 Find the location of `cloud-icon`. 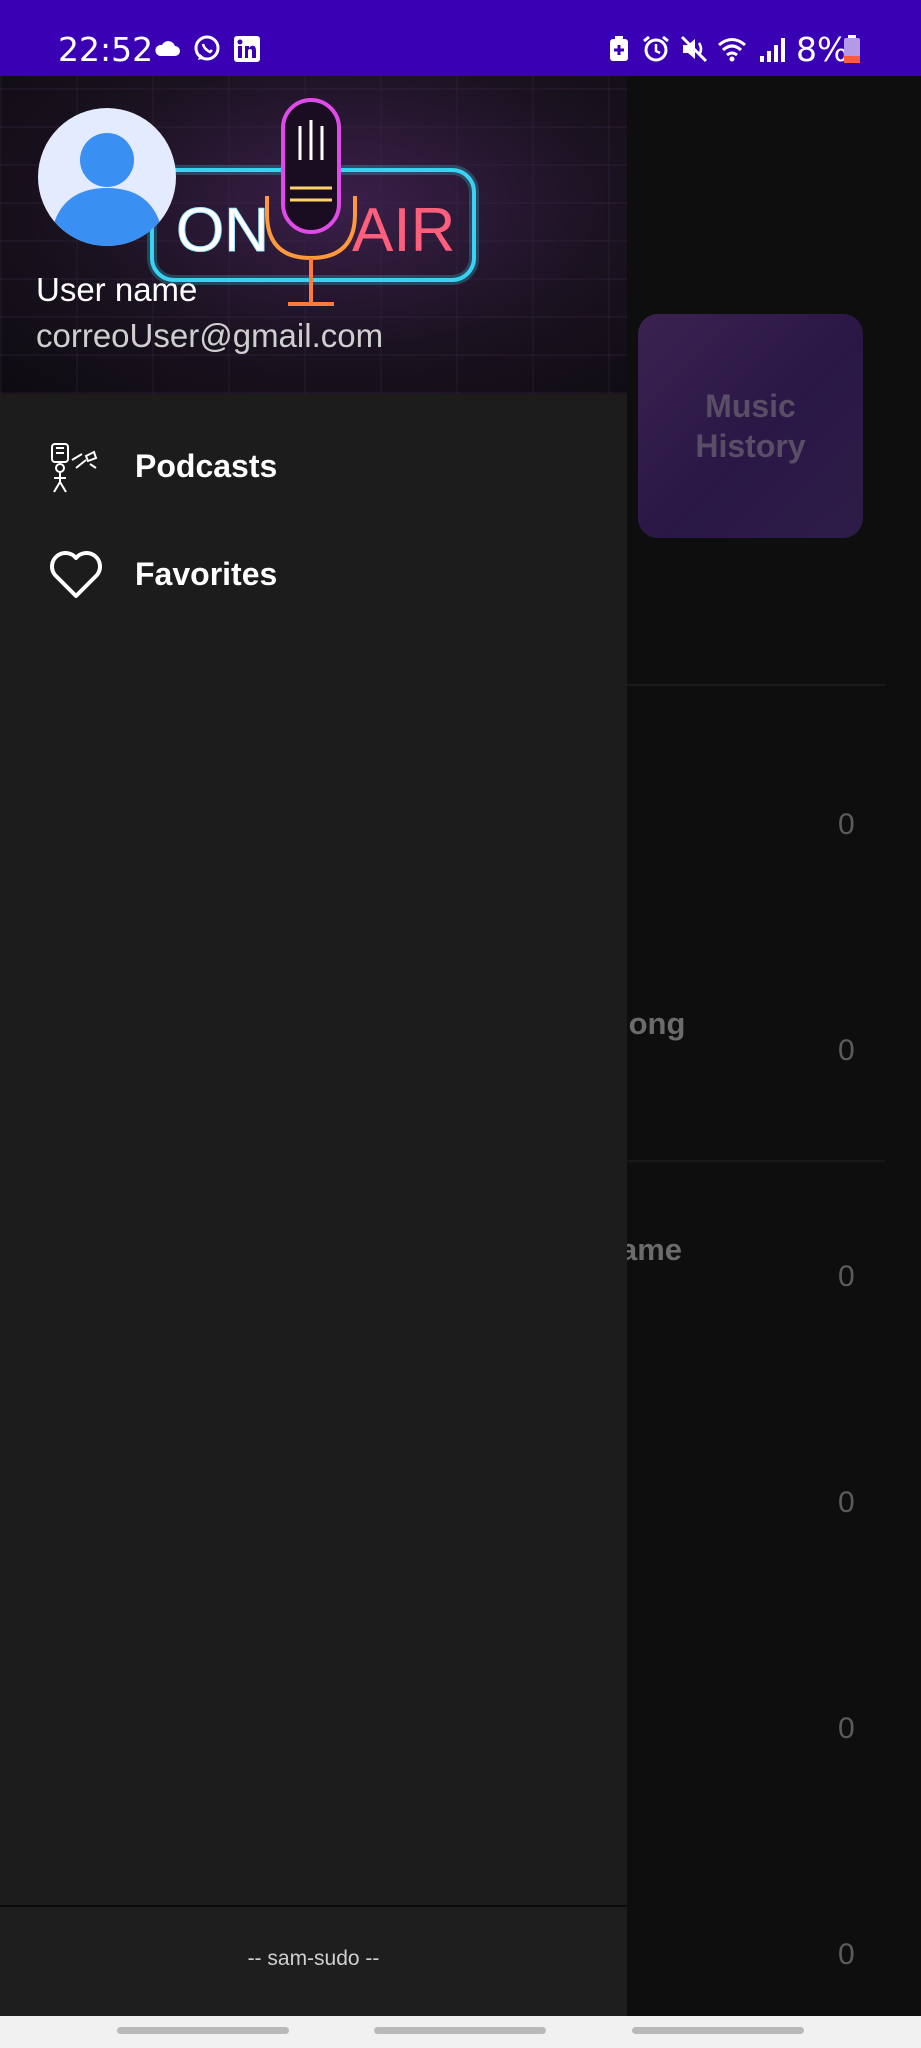

cloud-icon is located at coordinates (167, 48).